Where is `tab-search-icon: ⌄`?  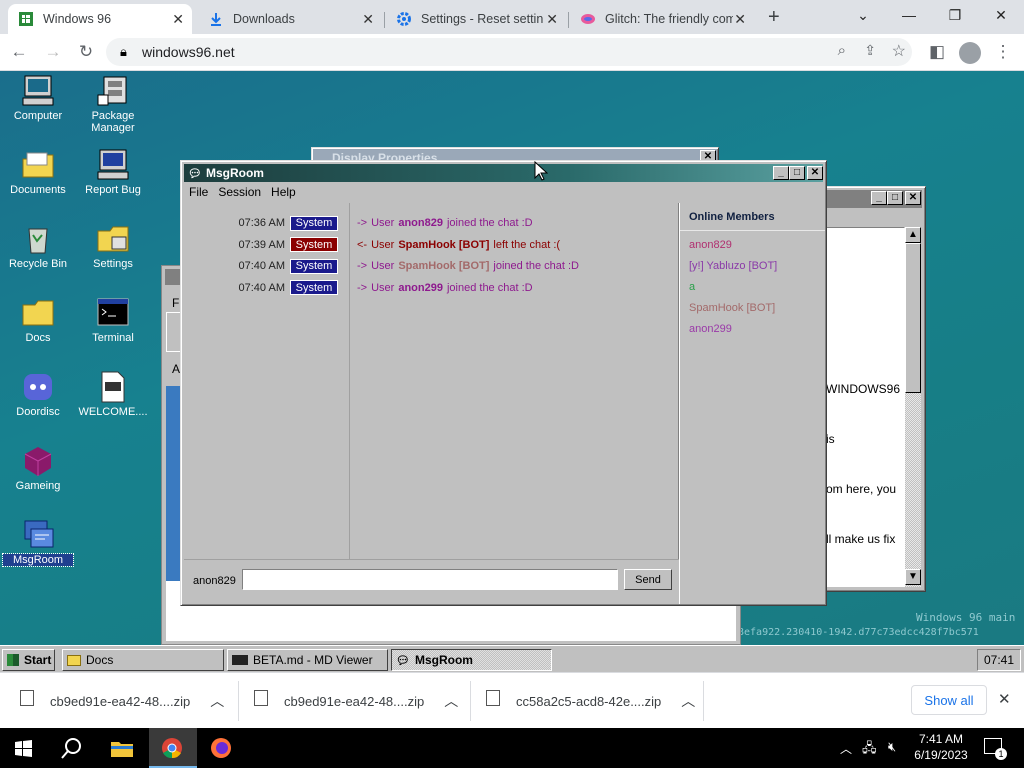 tab-search-icon: ⌄ is located at coordinates (863, 15).